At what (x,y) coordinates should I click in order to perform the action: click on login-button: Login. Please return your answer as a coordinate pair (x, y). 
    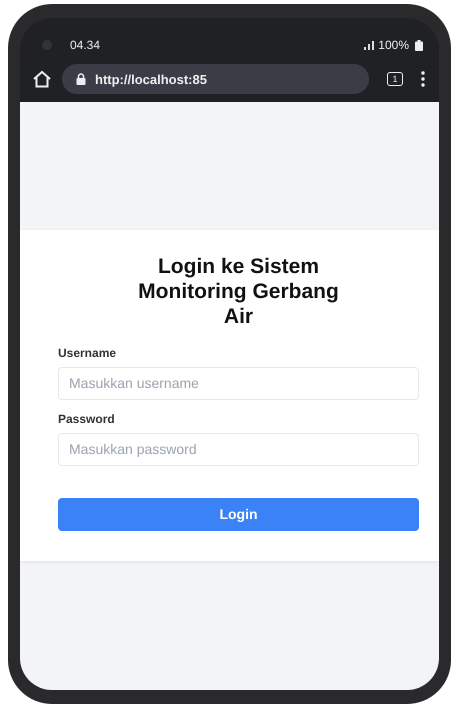
    Looking at the image, I should click on (238, 514).